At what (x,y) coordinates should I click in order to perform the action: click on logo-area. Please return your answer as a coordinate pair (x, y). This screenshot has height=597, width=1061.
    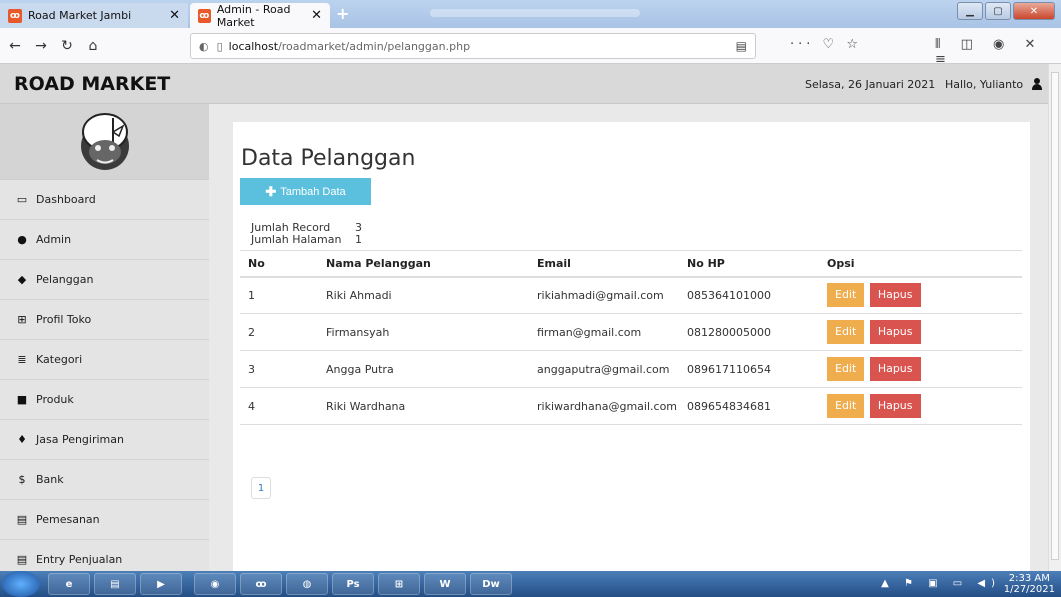
    Looking at the image, I should click on (104, 142).